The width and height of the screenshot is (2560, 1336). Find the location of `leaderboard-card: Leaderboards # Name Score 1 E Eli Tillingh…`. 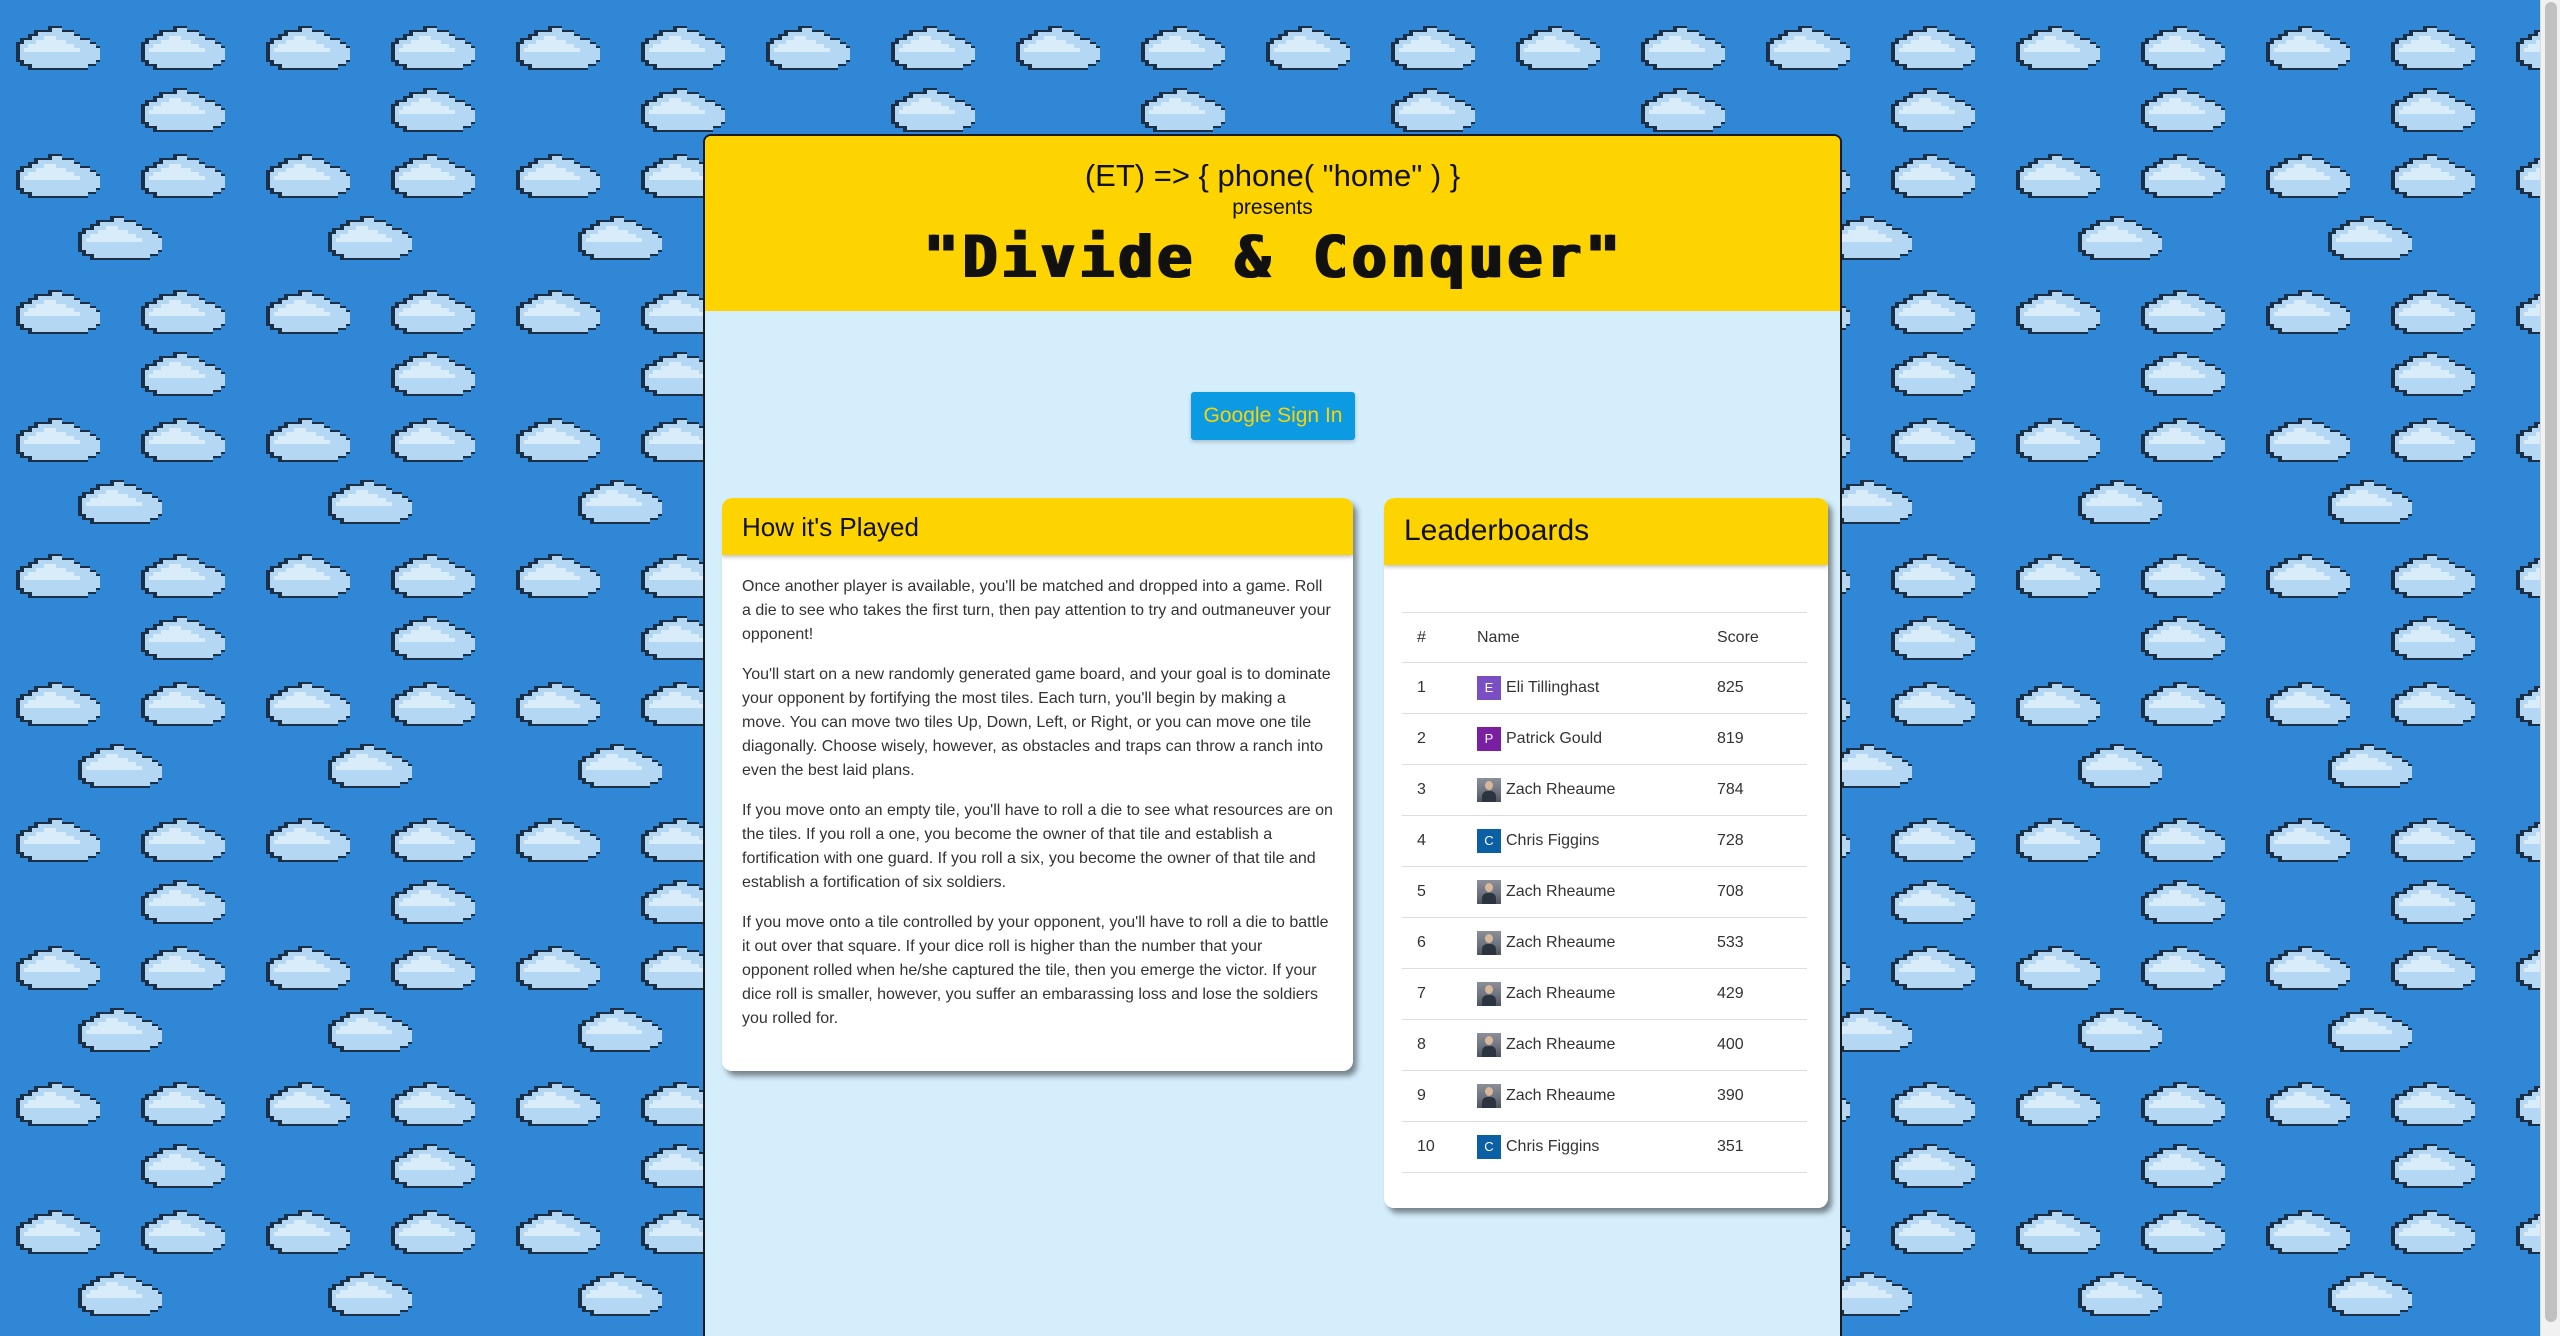

leaderboard-card: Leaderboards # Name Score 1 E Eli Tillingh… is located at coordinates (1606, 853).